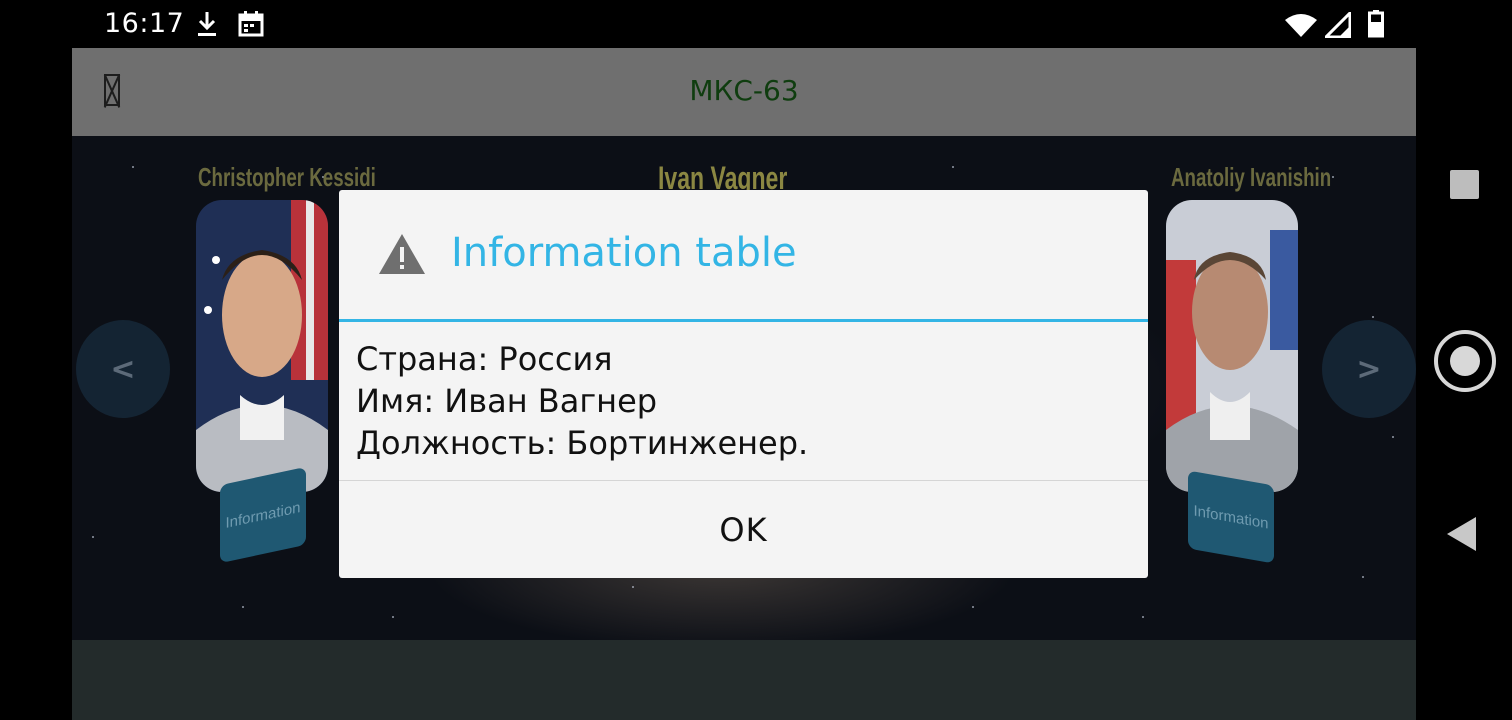  I want to click on status-bar: 16:17, so click(756, 24).